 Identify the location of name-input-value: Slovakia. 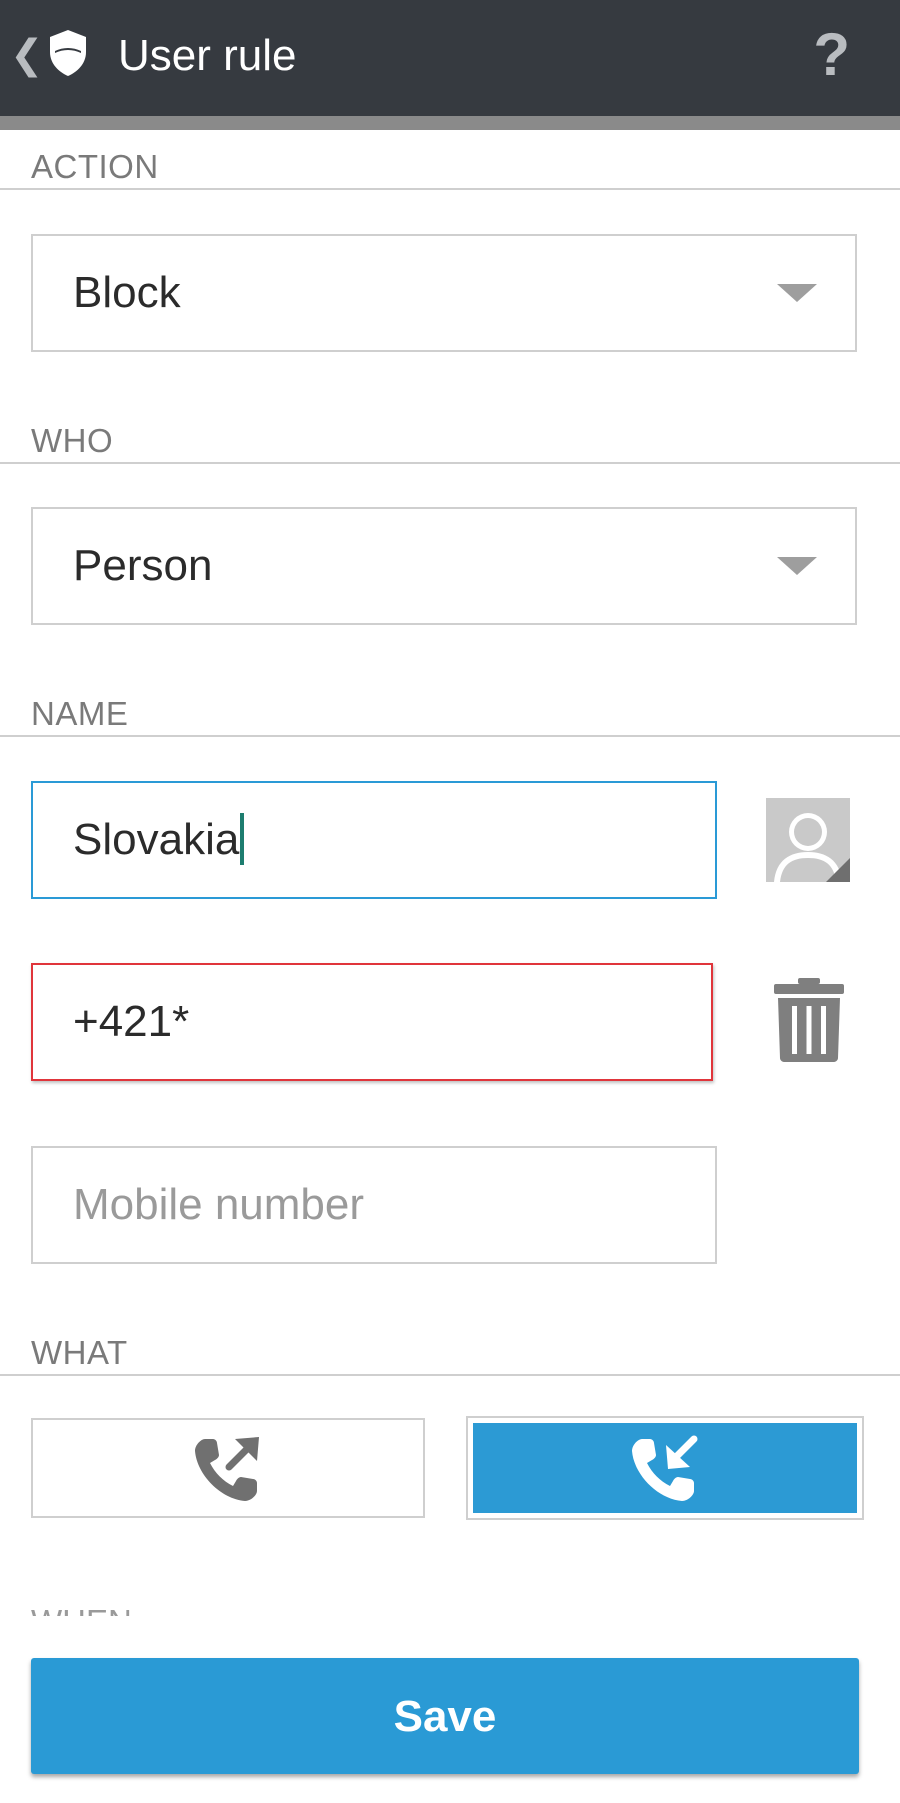
(156, 839).